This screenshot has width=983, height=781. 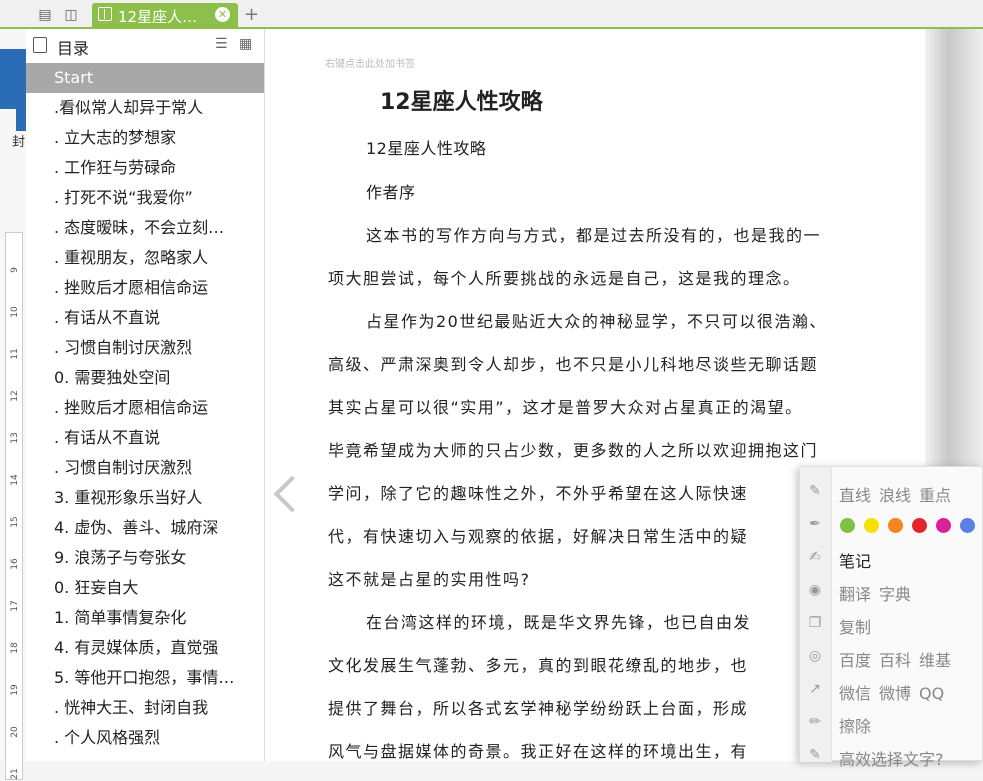 I want to click on body-text-line: 作者序, so click(x=391, y=192).